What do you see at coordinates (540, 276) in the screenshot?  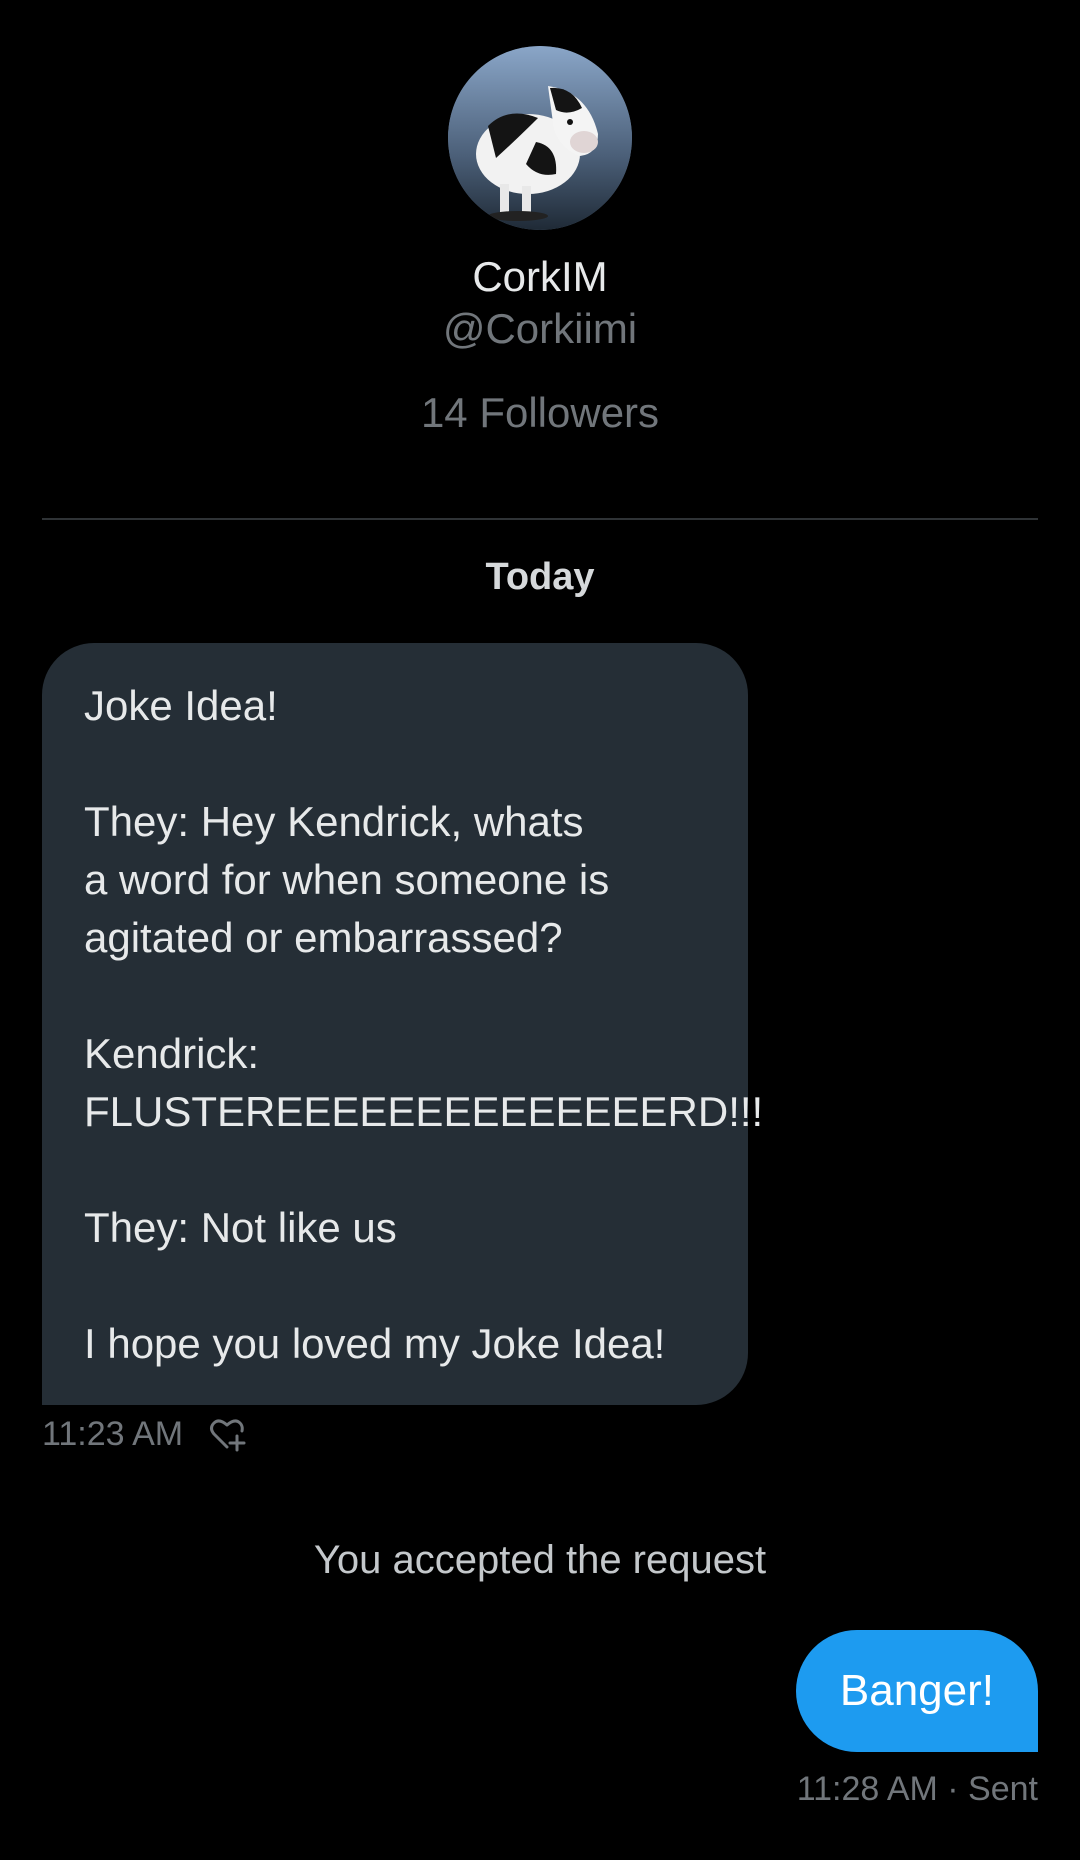 I see `display-name: CorkIM` at bounding box center [540, 276].